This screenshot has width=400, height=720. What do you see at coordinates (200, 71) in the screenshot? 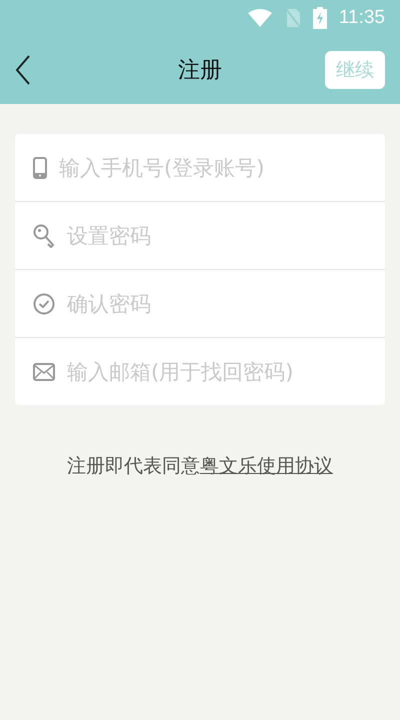
I see `page-title: 注册` at bounding box center [200, 71].